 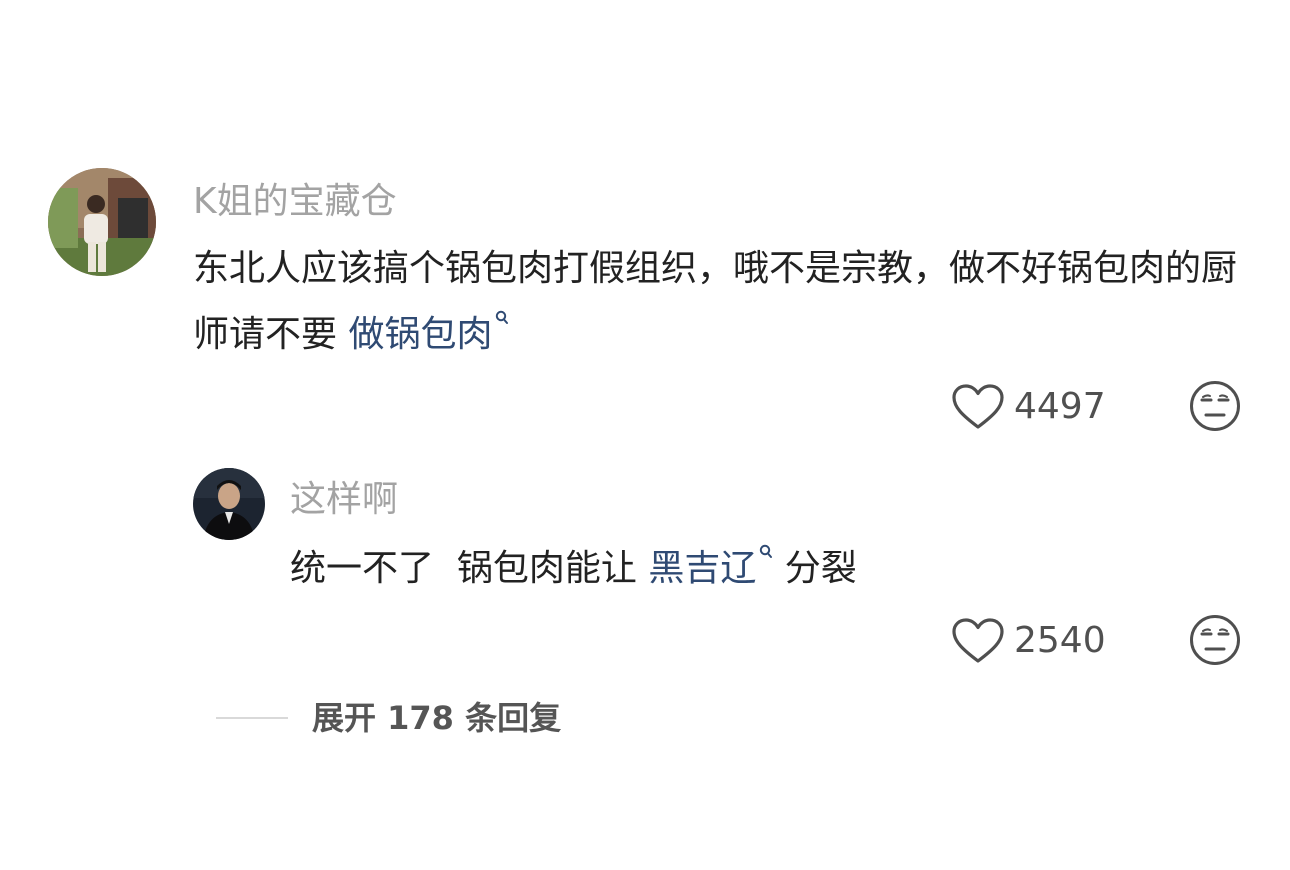 I want to click on comment-author-name: K姐的宝藏仓, so click(x=295, y=202).